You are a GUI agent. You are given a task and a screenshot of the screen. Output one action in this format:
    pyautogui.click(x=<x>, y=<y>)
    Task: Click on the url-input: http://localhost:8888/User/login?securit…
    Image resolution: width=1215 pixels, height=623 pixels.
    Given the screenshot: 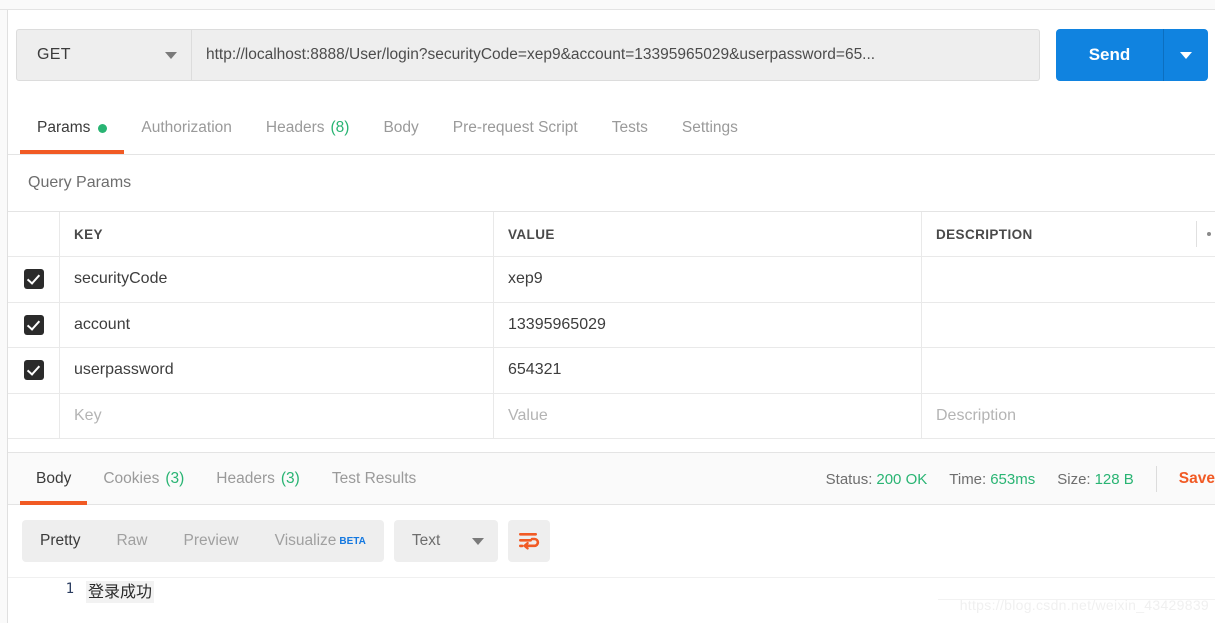 What is the action you would take?
    pyautogui.click(x=616, y=55)
    